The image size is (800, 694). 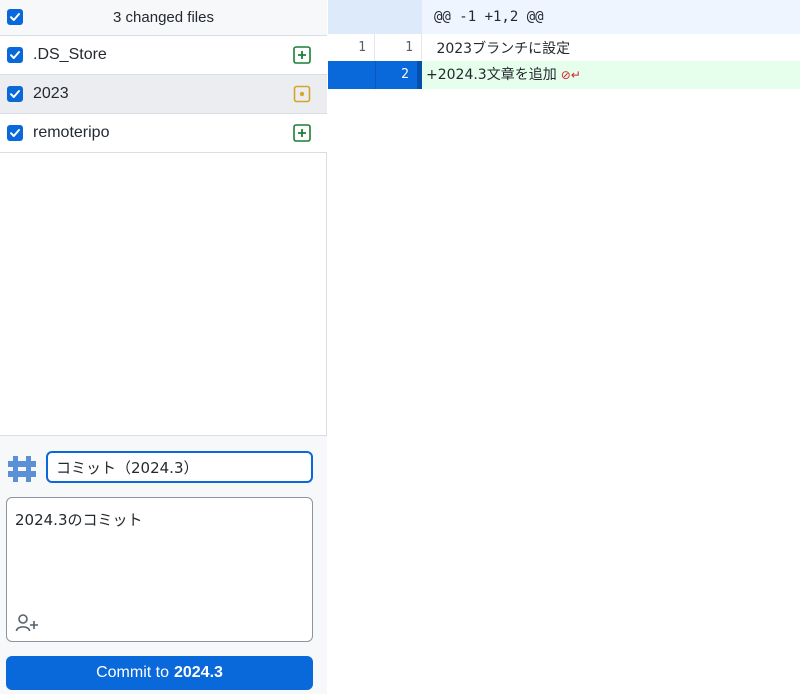 What do you see at coordinates (564, 17) in the screenshot?
I see `hunk-header: @@ -1 +1,2 @@` at bounding box center [564, 17].